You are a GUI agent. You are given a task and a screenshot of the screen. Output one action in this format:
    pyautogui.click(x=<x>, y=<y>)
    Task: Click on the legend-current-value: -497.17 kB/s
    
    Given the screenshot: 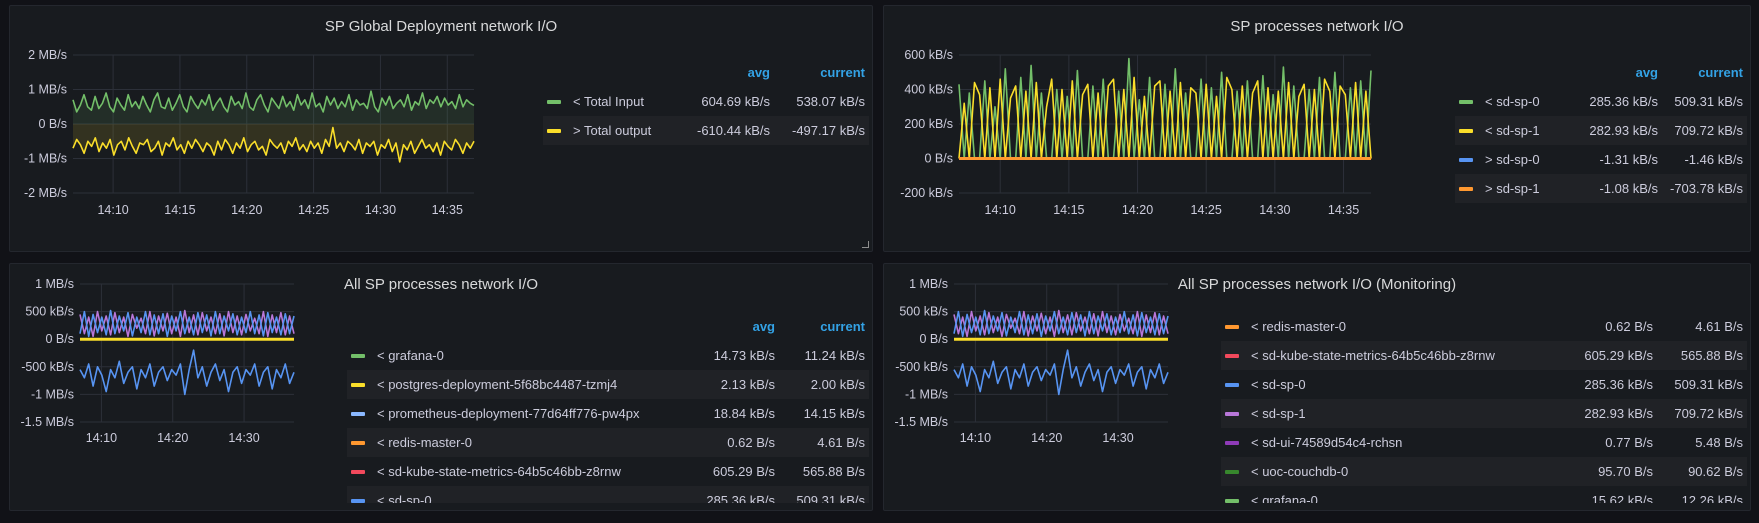 What is the action you would take?
    pyautogui.click(x=828, y=130)
    